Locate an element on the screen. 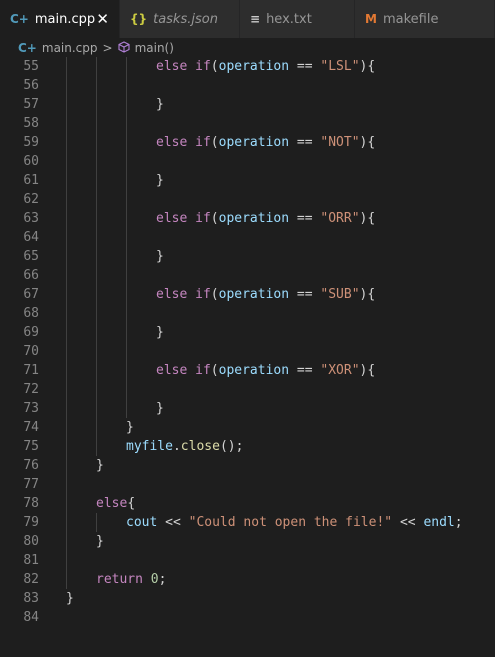  close-icon: ✕ is located at coordinates (102, 19).